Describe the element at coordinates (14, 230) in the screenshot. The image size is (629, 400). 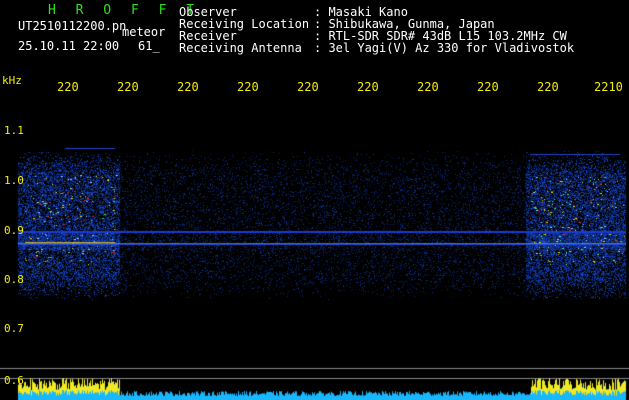
I see `y-tick: 0.9` at that location.